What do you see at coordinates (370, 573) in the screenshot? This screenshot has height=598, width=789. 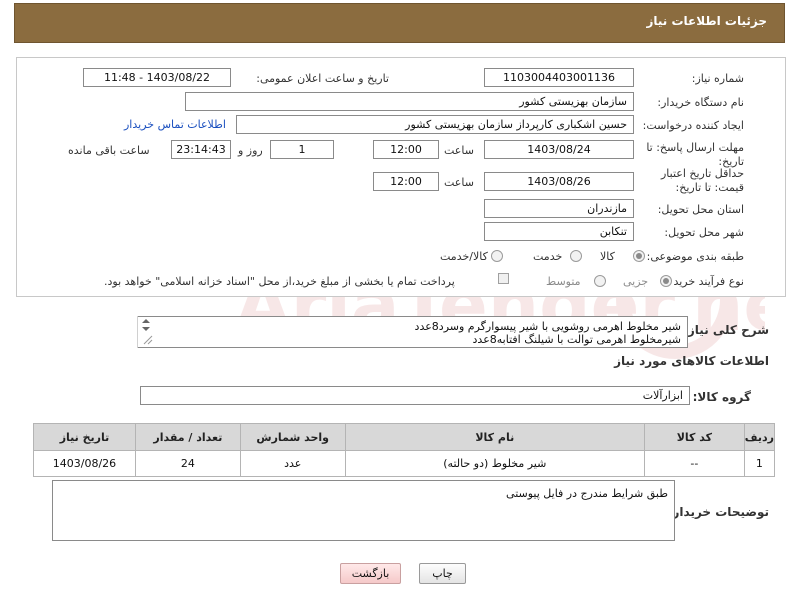 I see `back-button: بازگشت` at bounding box center [370, 573].